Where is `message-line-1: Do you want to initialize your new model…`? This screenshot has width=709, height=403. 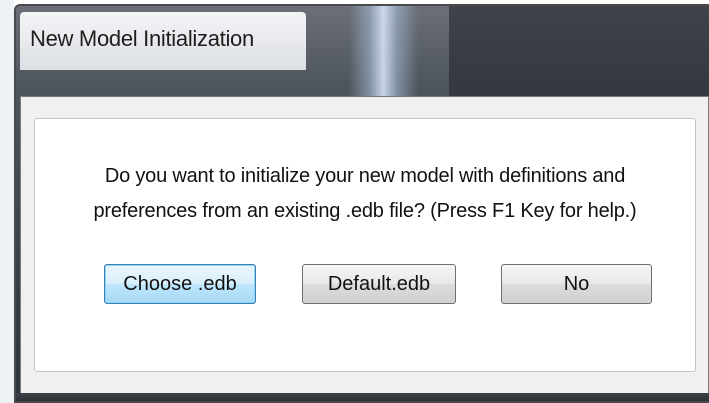
message-line-1: Do you want to initialize your new model… is located at coordinates (365, 176).